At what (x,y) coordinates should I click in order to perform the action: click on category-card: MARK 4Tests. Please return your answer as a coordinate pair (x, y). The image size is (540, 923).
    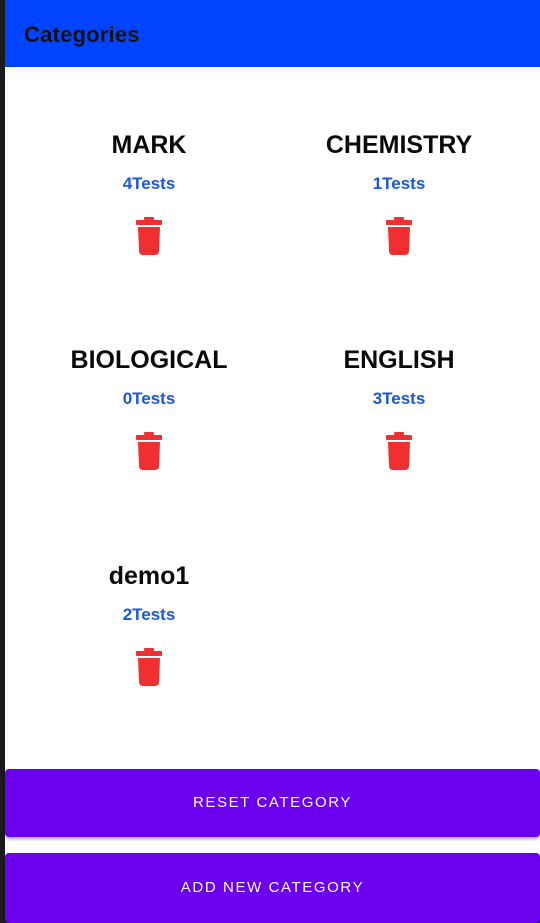
    Looking at the image, I should click on (149, 167).